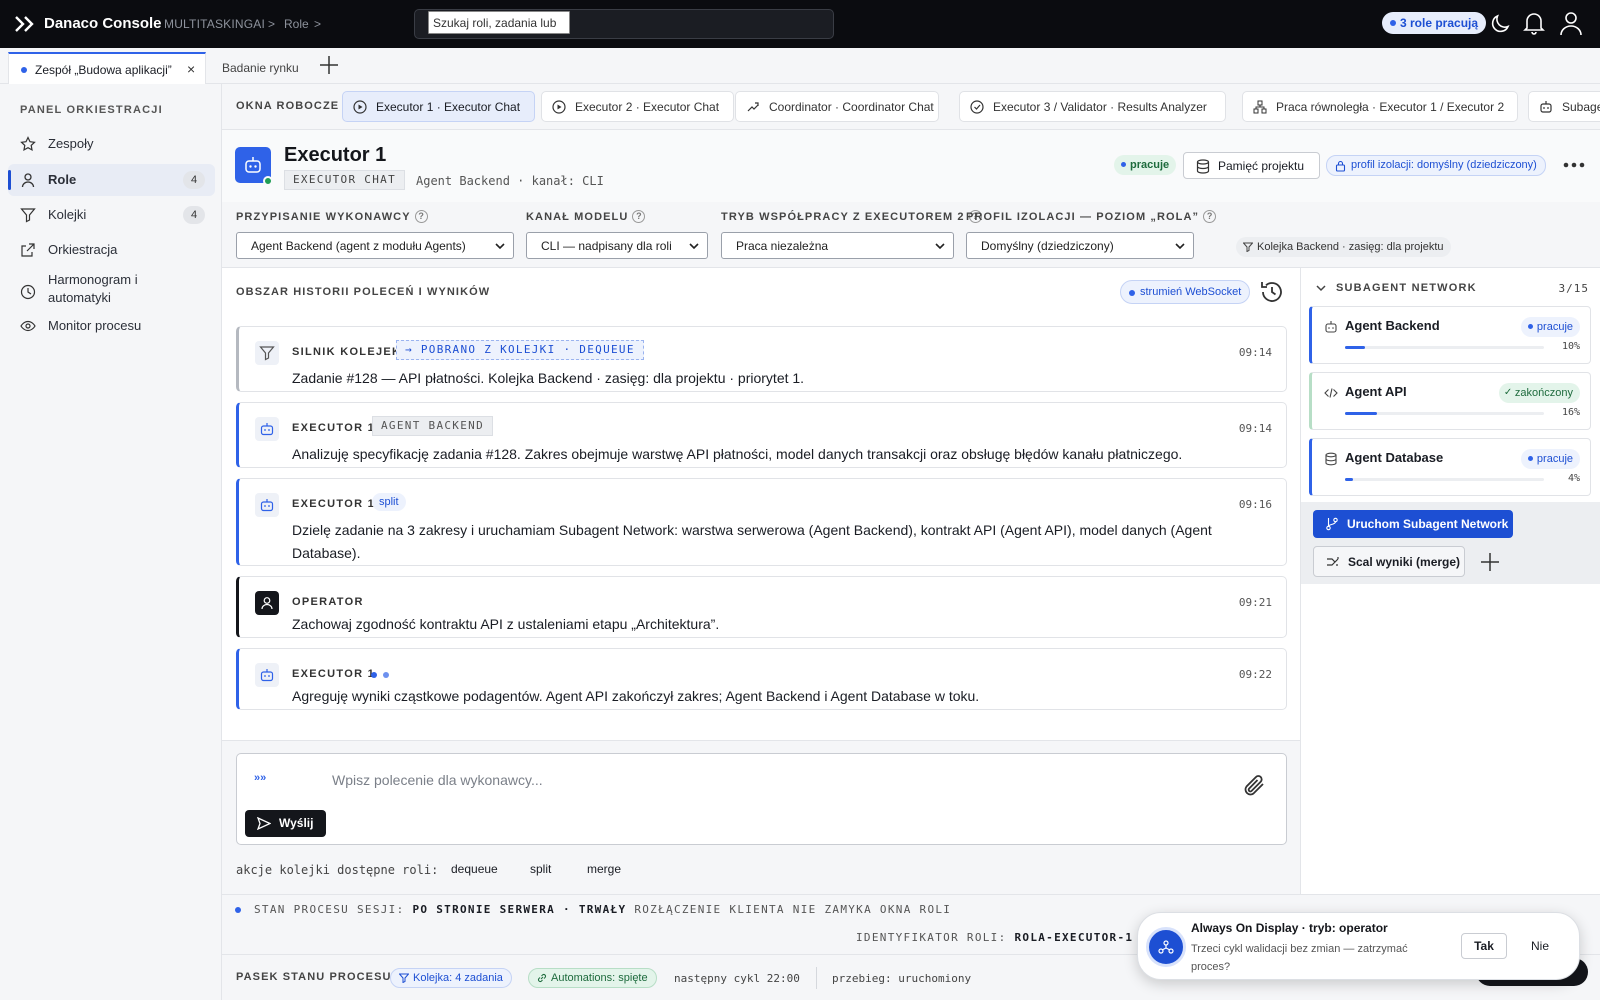  I want to click on paperclip-icon, so click(1255, 786).